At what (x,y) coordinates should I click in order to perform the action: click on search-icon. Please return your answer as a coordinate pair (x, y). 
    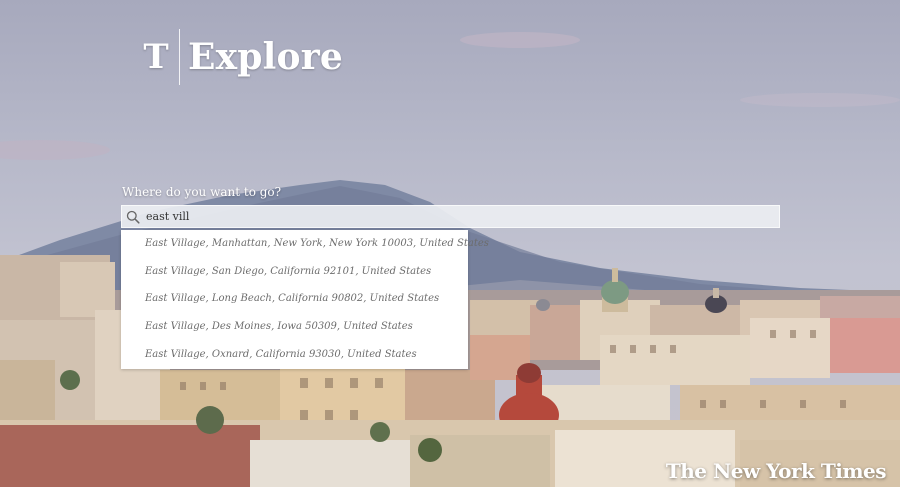
    Looking at the image, I should click on (133, 216).